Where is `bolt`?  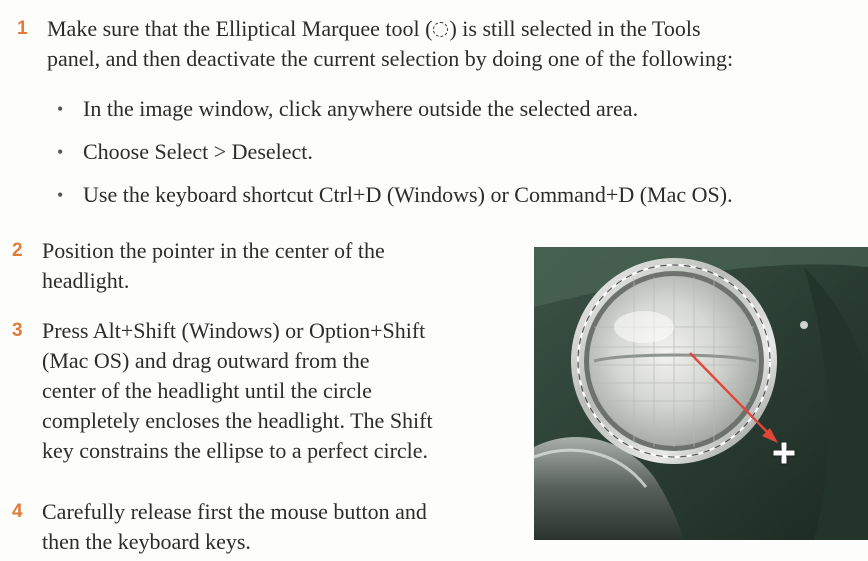
bolt is located at coordinates (804, 325).